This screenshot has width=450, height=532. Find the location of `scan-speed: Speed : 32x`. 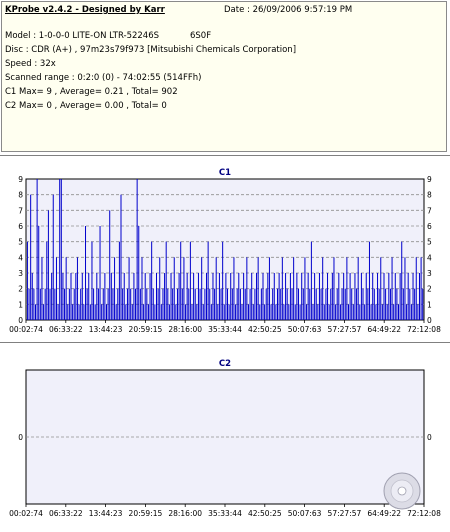

scan-speed: Speed : 32x is located at coordinates (30, 64).